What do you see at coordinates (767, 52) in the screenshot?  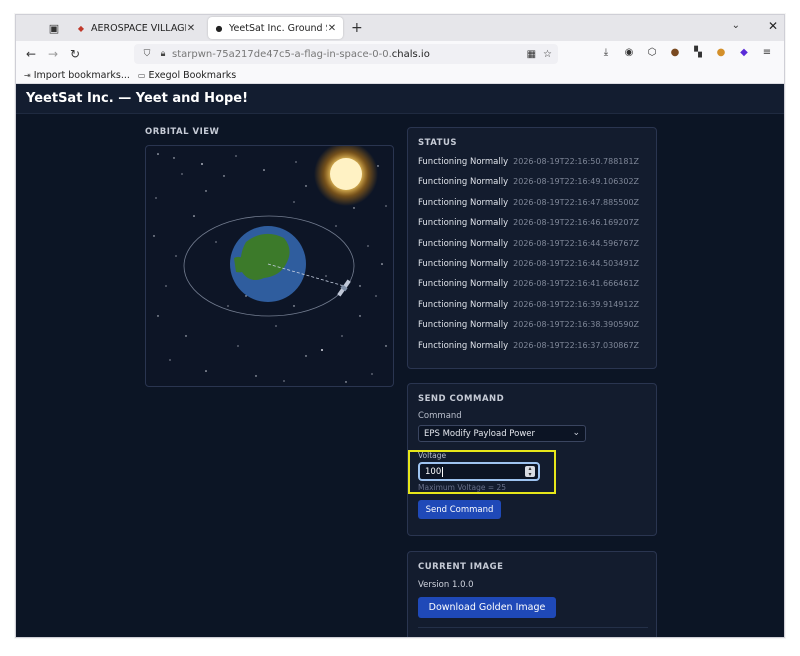 I see `menu-hamburger-icon: ≡` at bounding box center [767, 52].